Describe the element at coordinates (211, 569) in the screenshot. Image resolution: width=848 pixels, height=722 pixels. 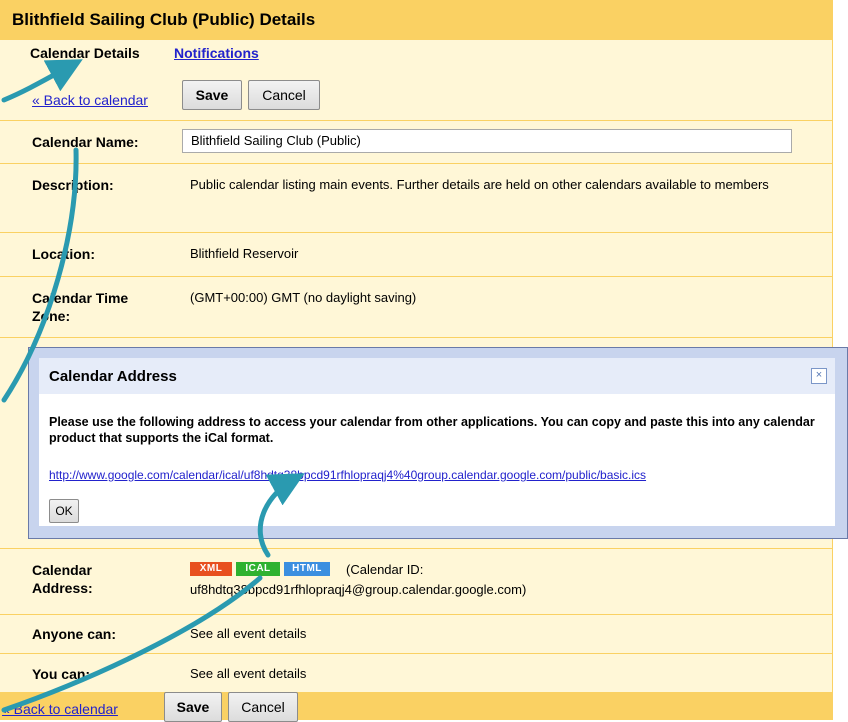
I see `xml-badge-button: XML` at that location.